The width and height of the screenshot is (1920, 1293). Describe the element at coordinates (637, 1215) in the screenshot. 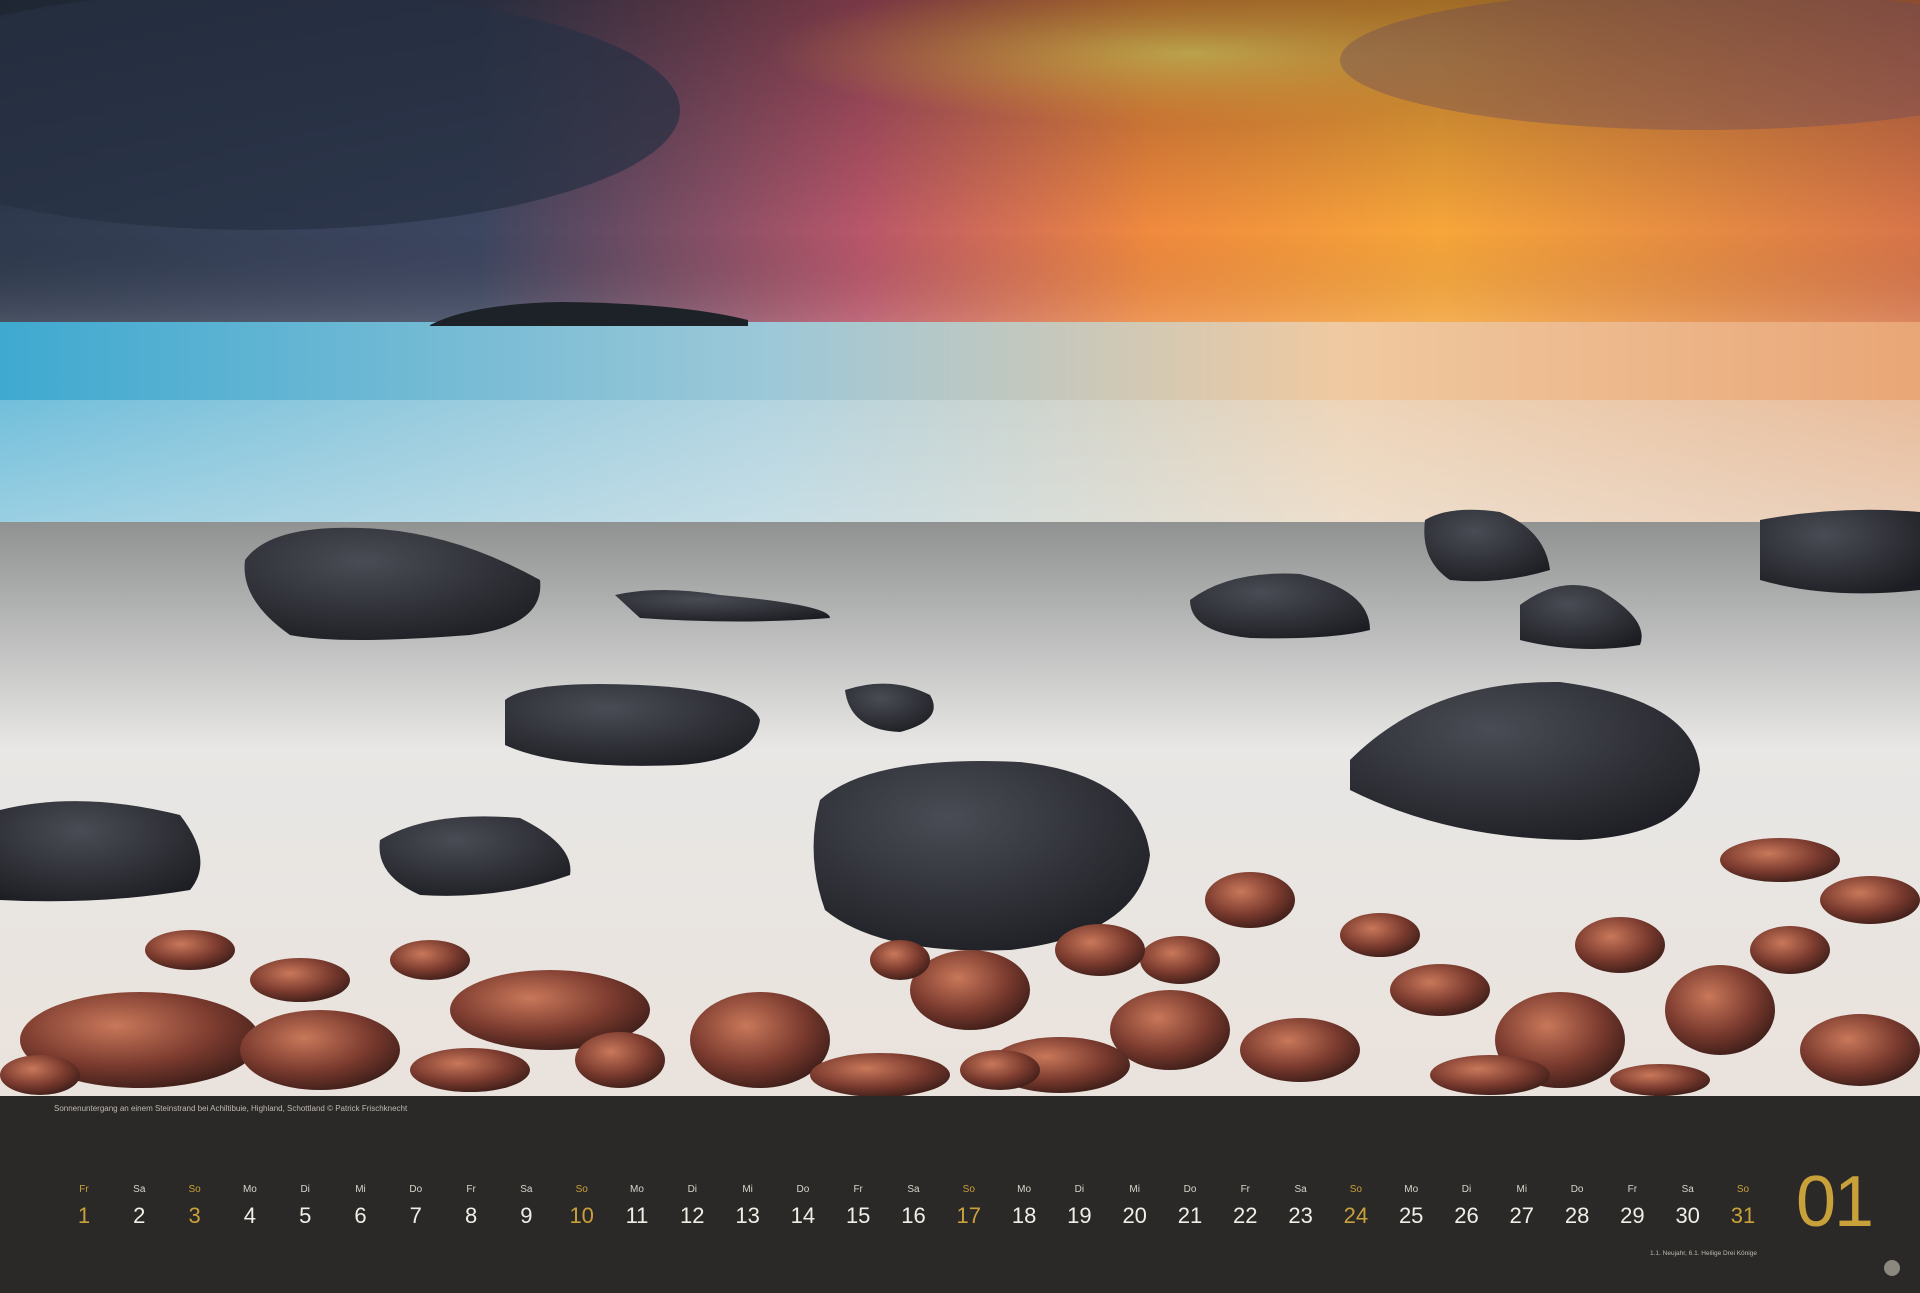

I see `day-number: 11` at that location.